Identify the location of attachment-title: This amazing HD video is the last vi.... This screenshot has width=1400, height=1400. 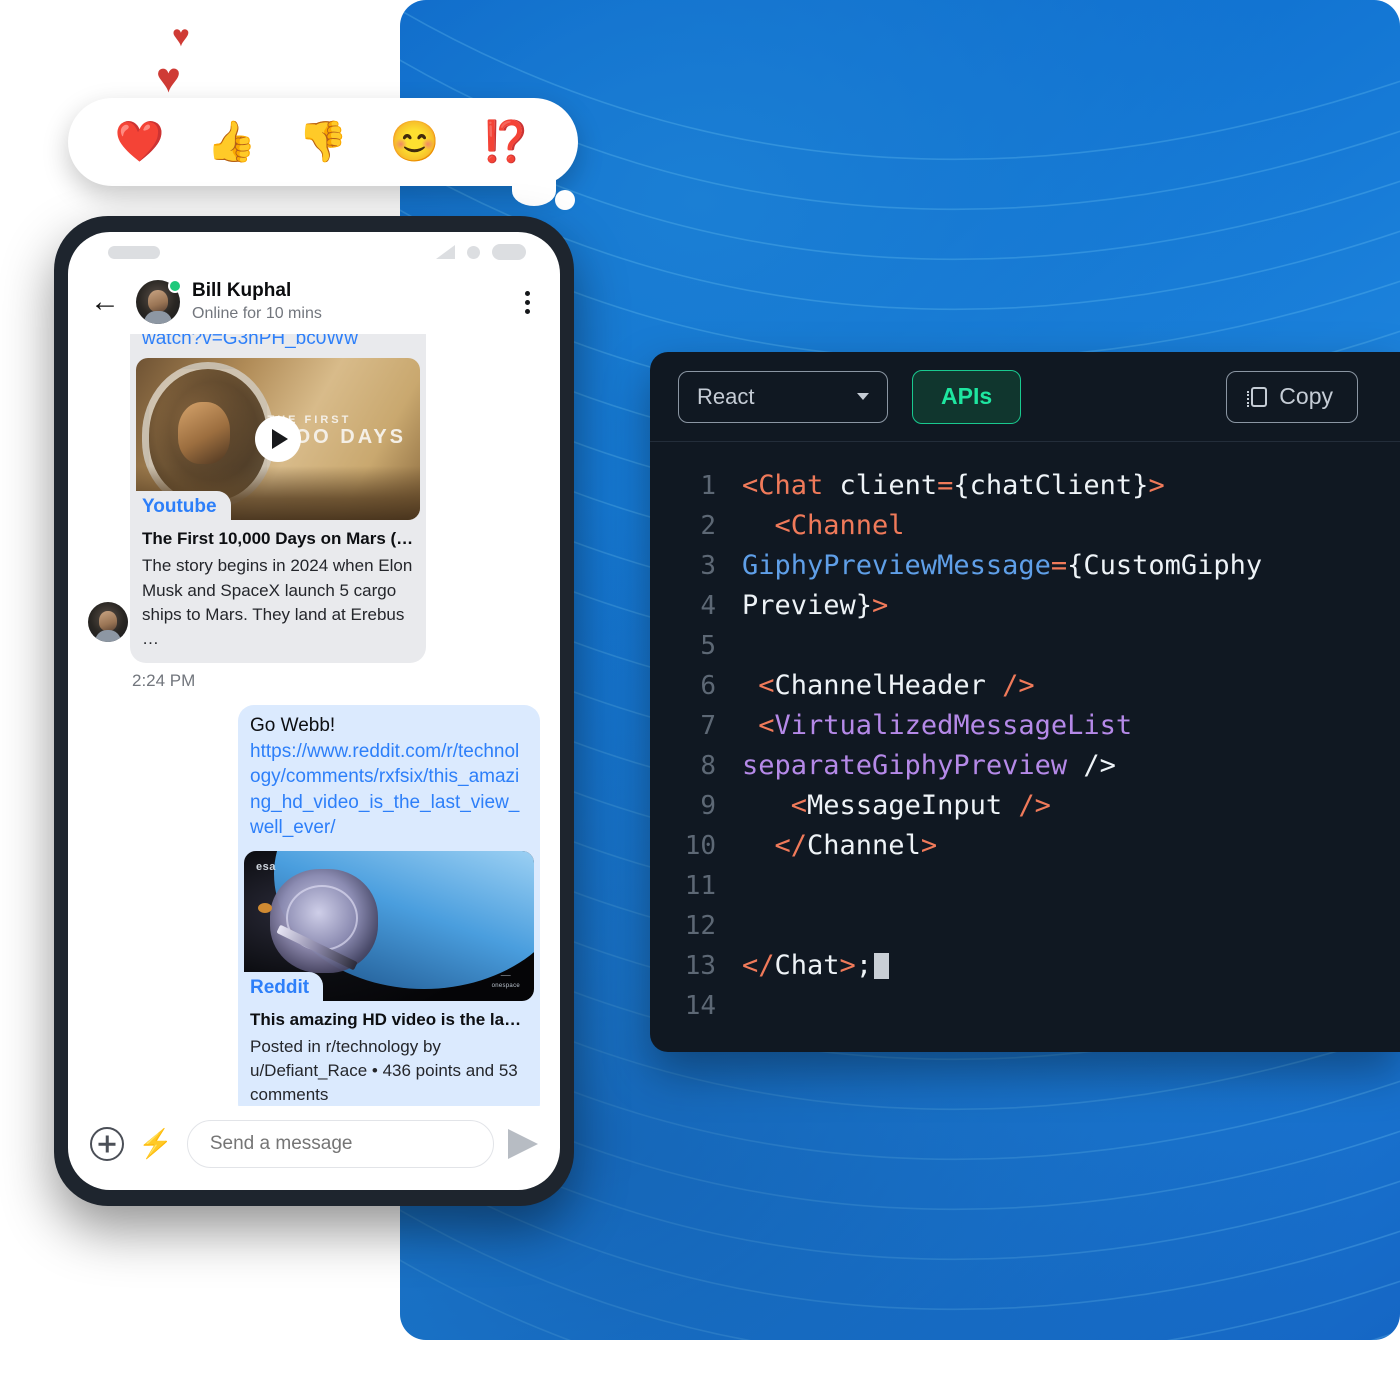
(395, 1019).